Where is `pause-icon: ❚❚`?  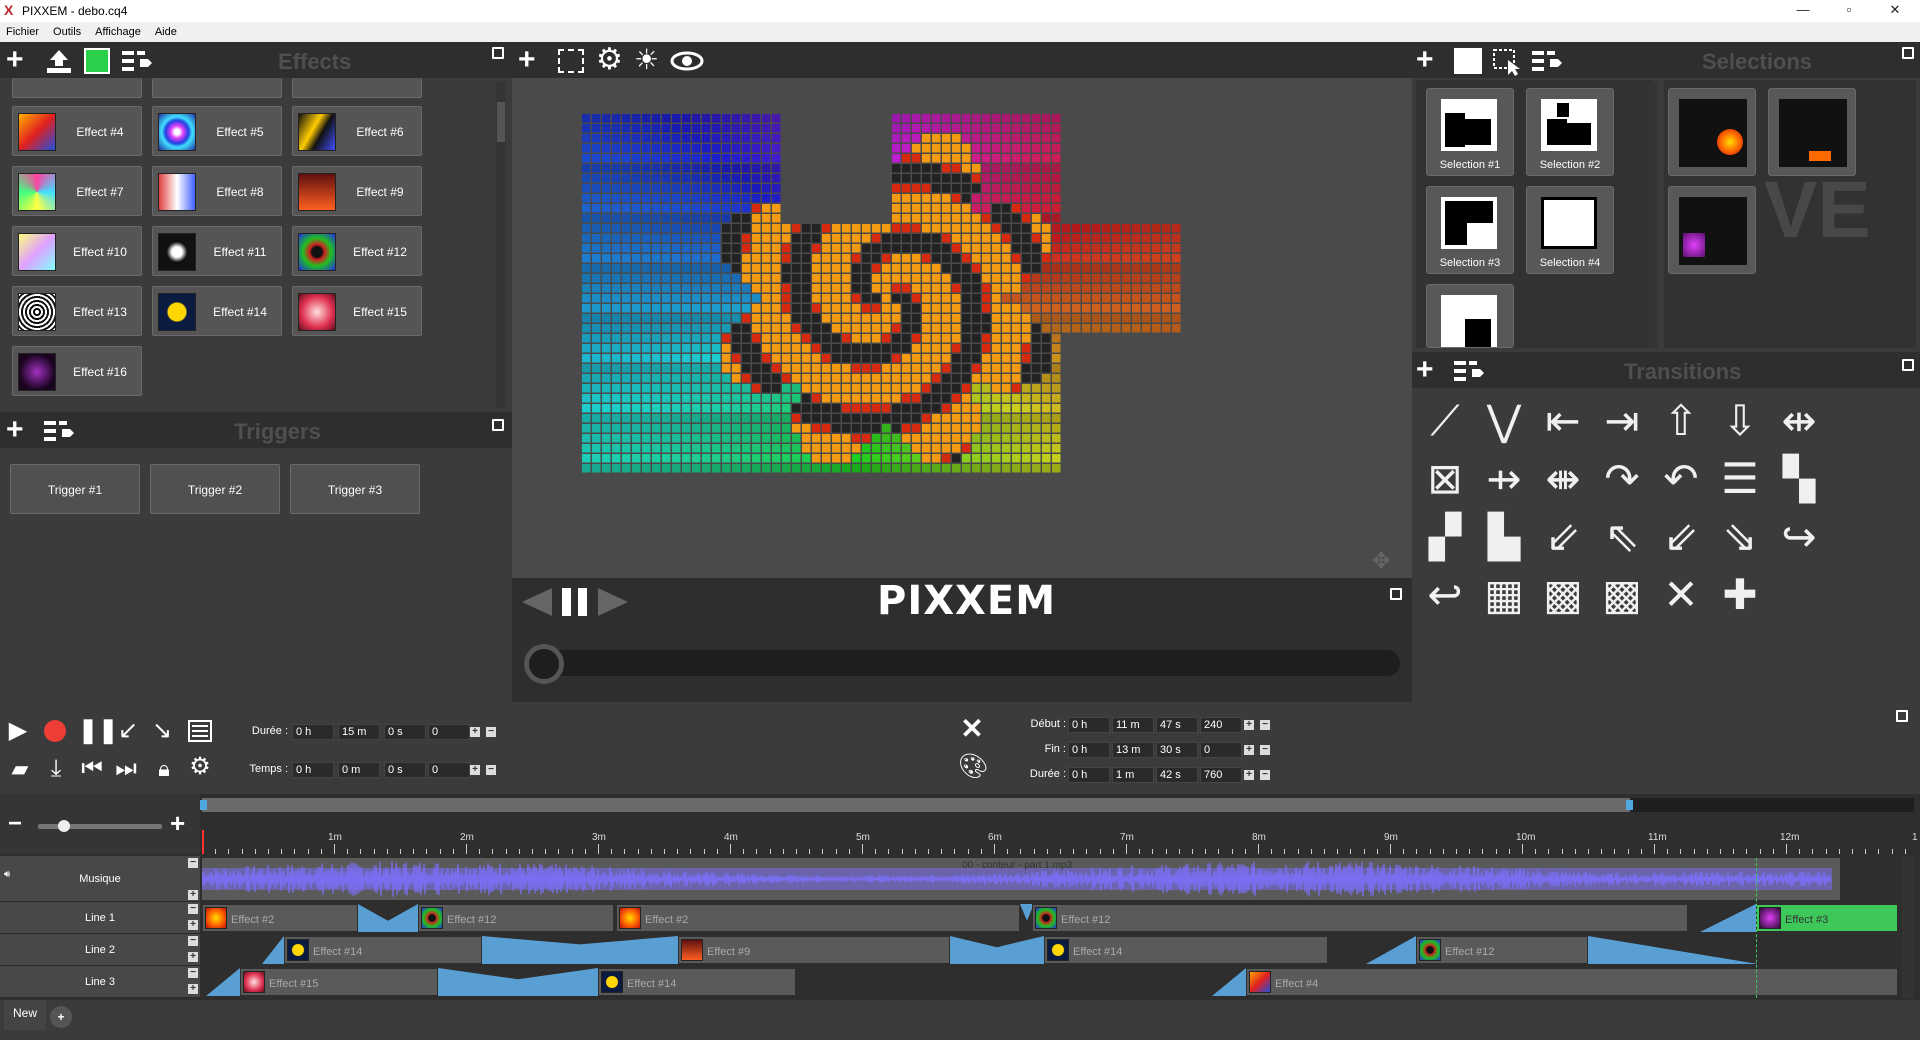
pause-icon: ❚❚ is located at coordinates (98, 731).